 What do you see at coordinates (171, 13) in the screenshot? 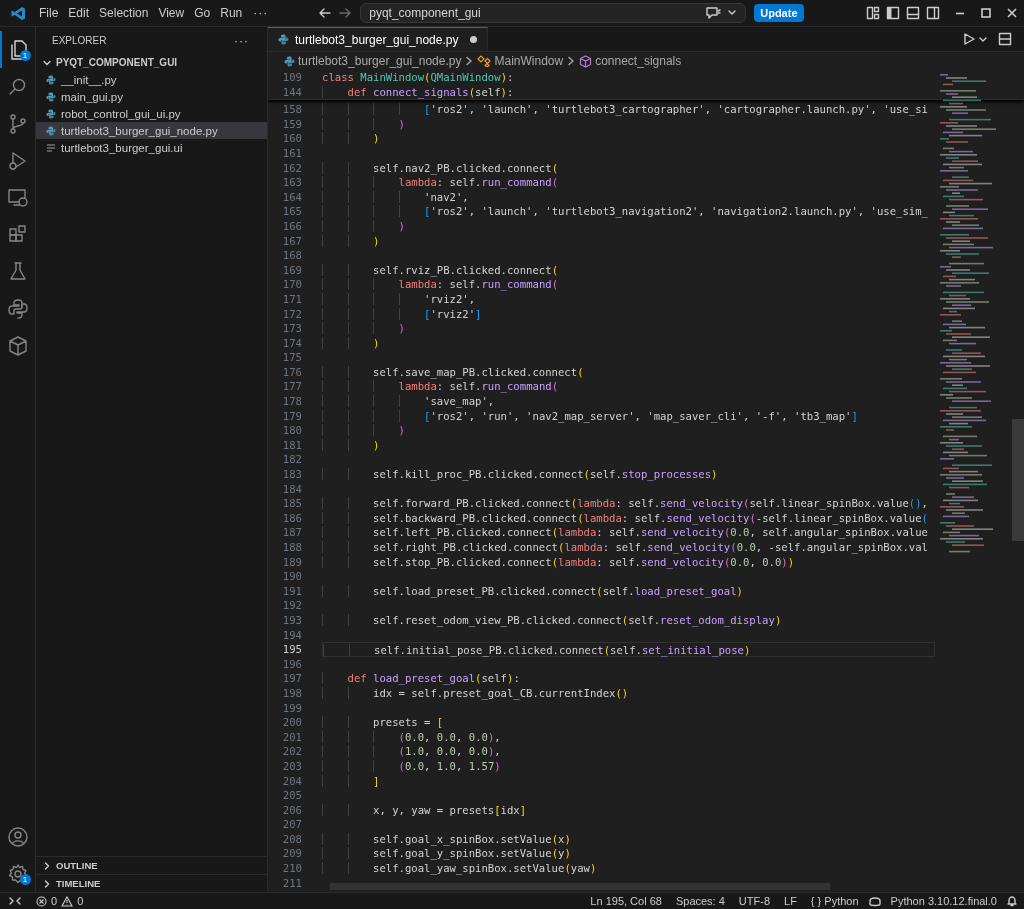
I see `menu-item: View` at bounding box center [171, 13].